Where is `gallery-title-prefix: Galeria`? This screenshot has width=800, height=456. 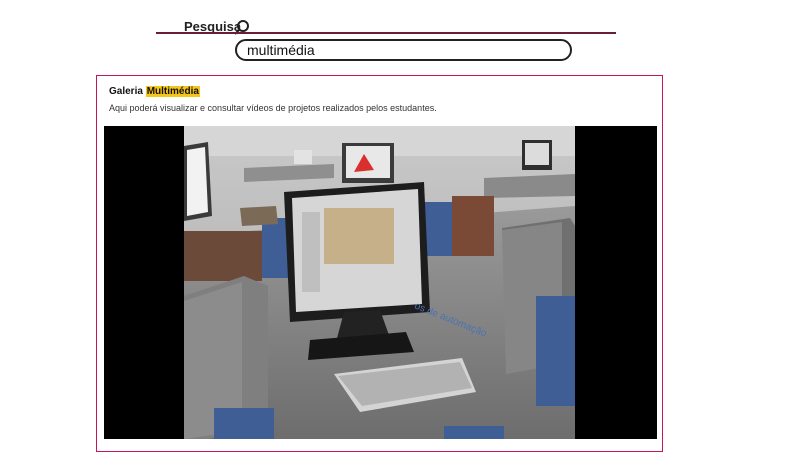
gallery-title-prefix: Galeria is located at coordinates (126, 91).